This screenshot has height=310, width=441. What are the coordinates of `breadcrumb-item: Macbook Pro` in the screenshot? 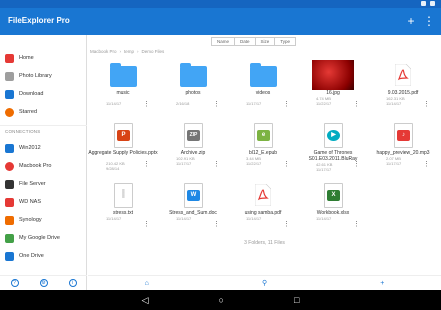 It's located at (103, 51).